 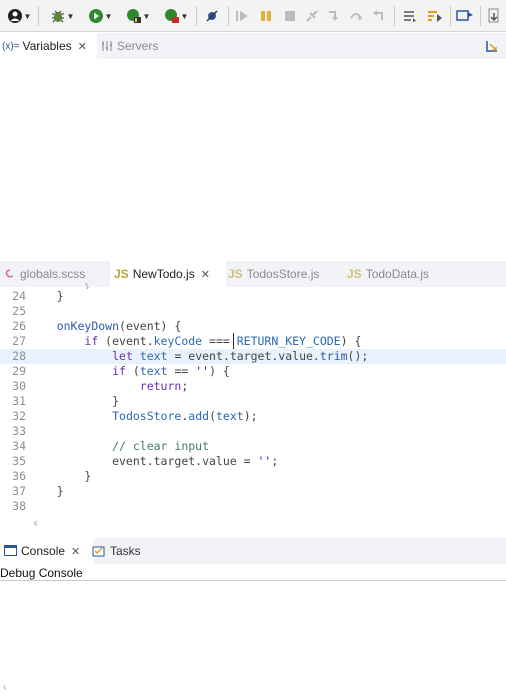 I want to click on debug-button: ▼, so click(x=62, y=16).